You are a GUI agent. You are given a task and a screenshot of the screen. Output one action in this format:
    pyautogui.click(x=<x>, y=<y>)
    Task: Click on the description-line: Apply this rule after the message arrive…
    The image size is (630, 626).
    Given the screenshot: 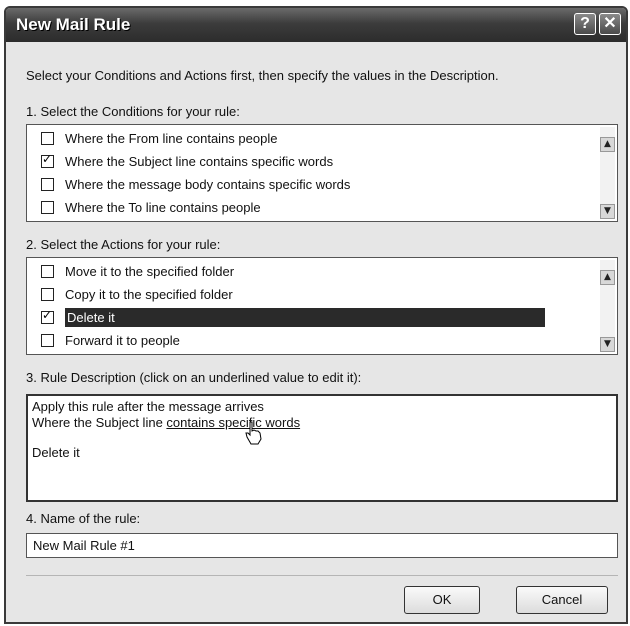 What is the action you would take?
    pyautogui.click(x=148, y=406)
    